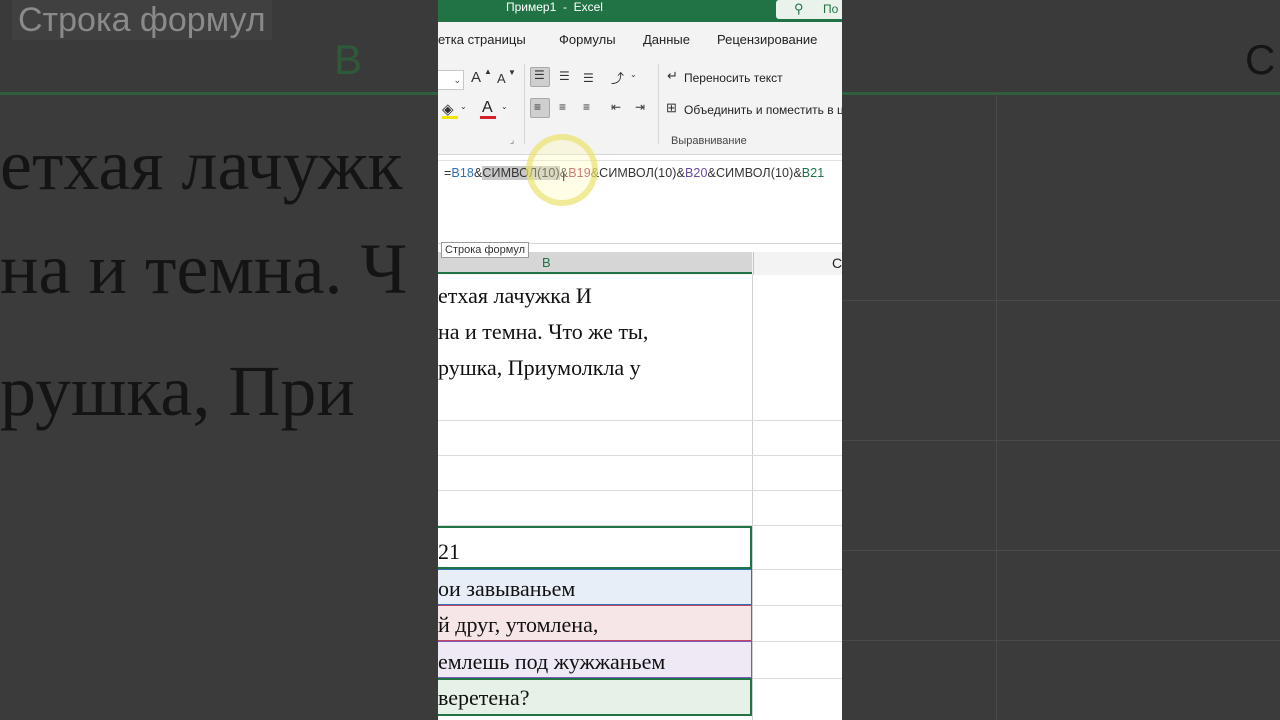 The width and height of the screenshot is (1280, 720). Describe the element at coordinates (539, 75) in the screenshot. I see `align-top-icon: ☰` at that location.